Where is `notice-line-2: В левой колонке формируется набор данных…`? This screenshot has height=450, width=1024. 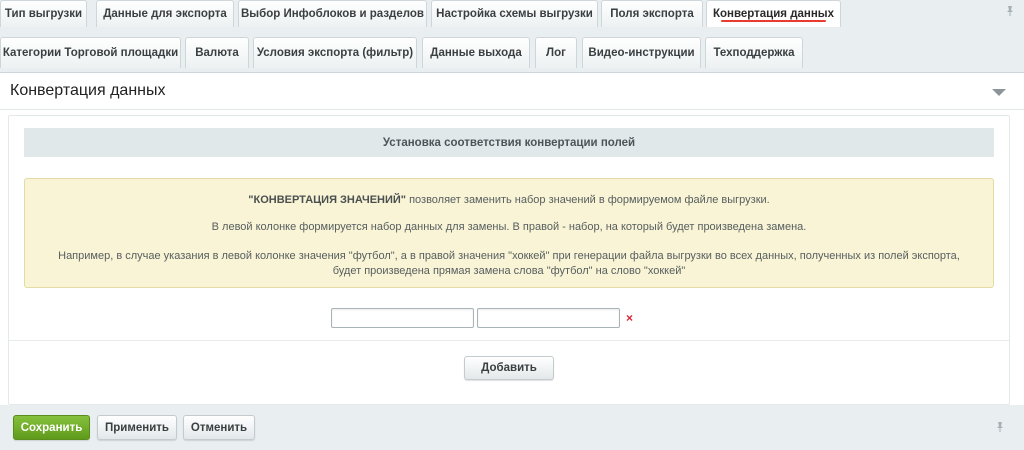 notice-line-2: В левой колонке формируется набор данных… is located at coordinates (509, 227).